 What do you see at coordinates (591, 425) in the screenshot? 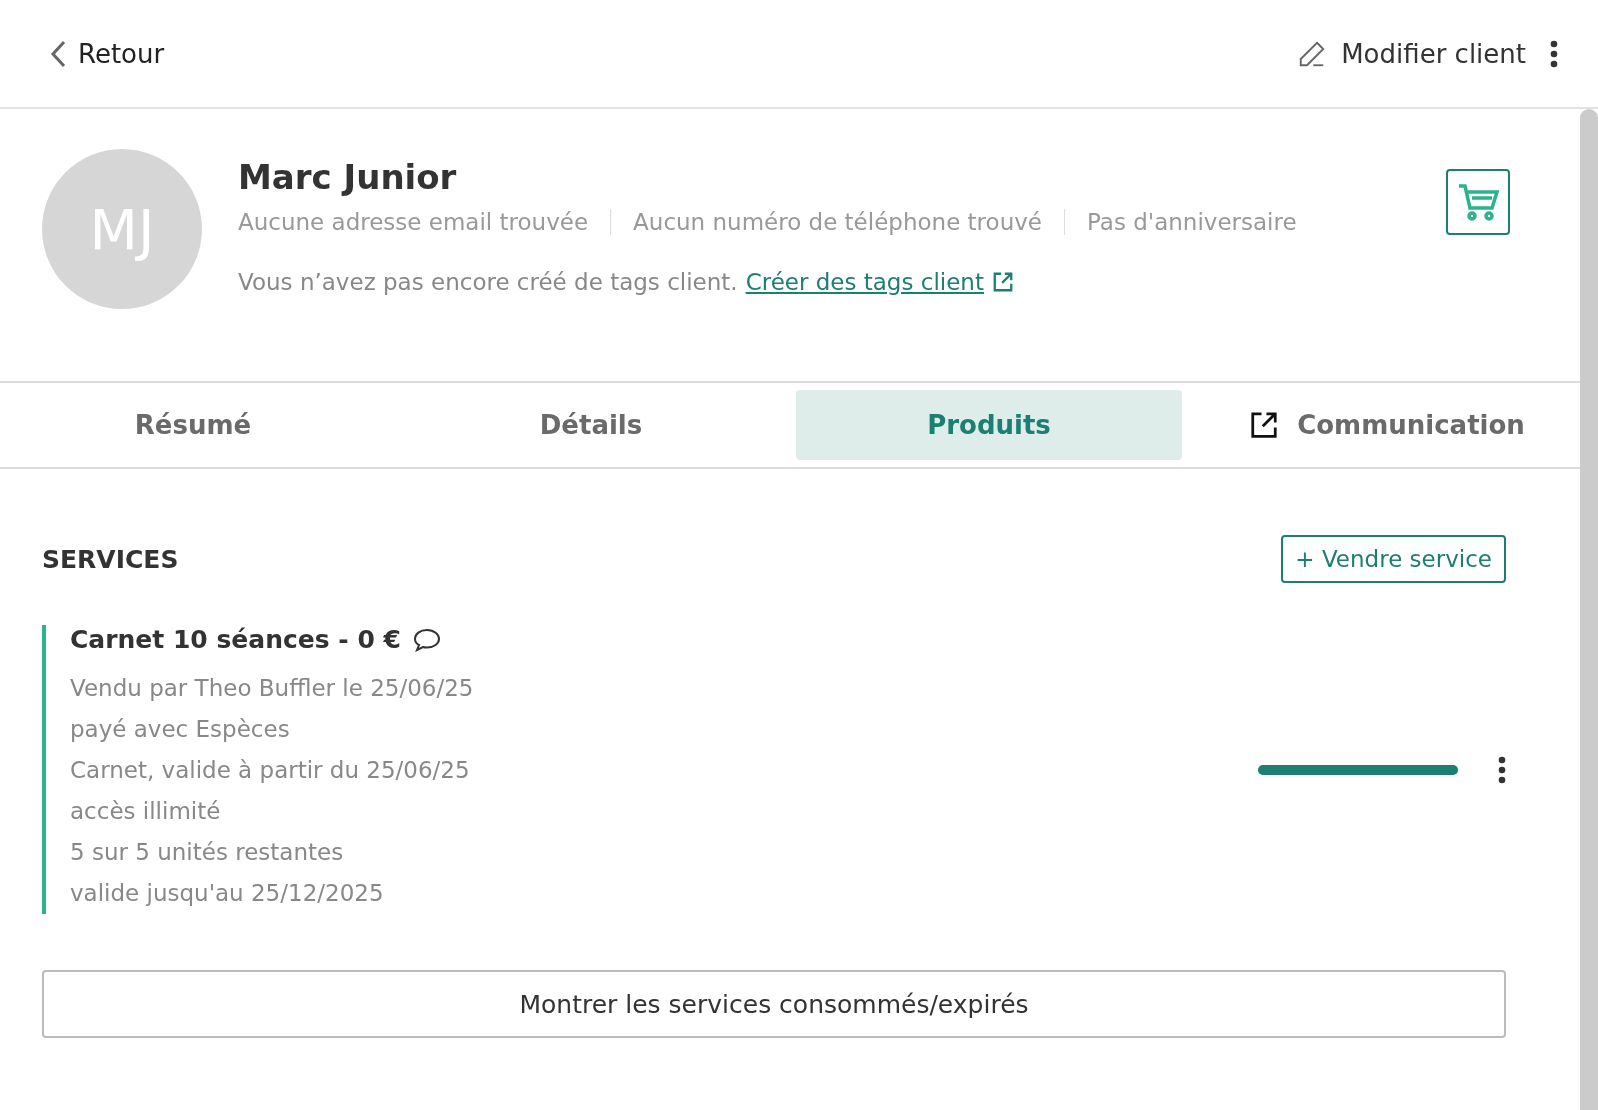
I see `tab: Détails` at bounding box center [591, 425].